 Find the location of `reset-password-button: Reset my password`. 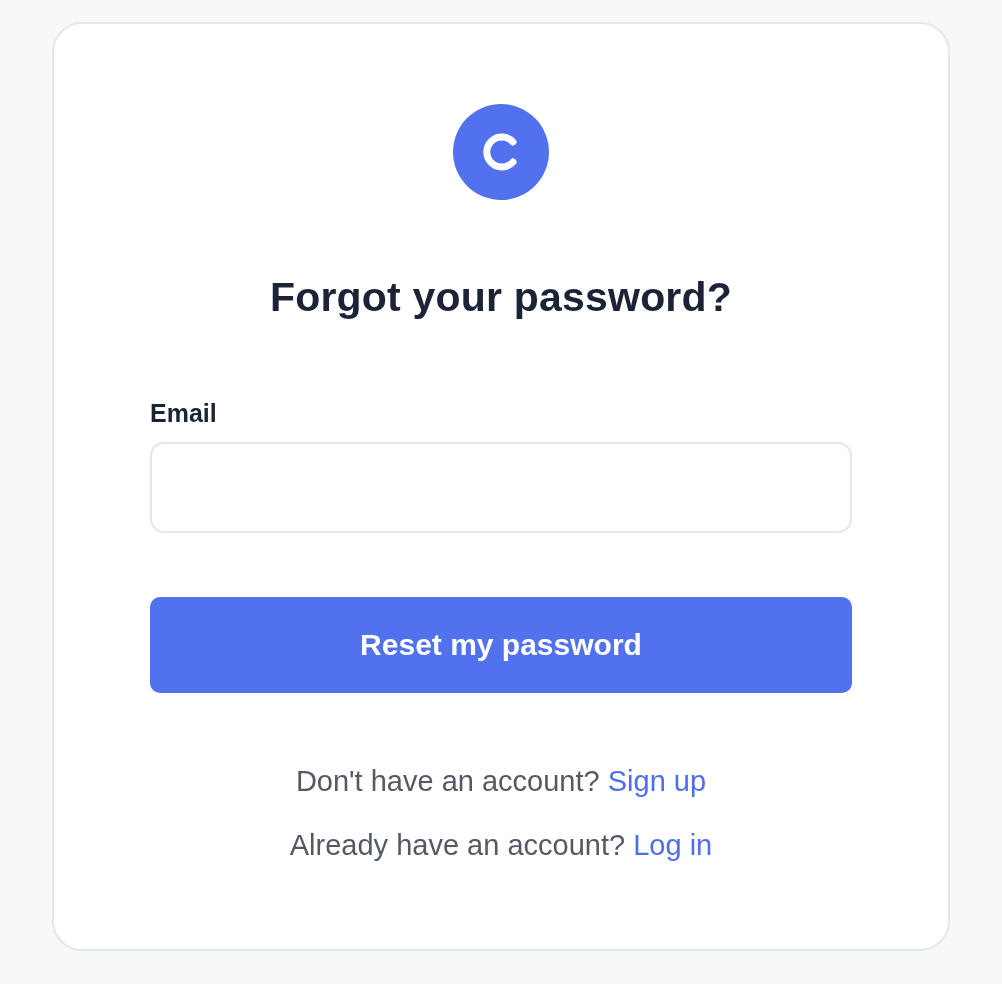

reset-password-button: Reset my password is located at coordinates (501, 645).